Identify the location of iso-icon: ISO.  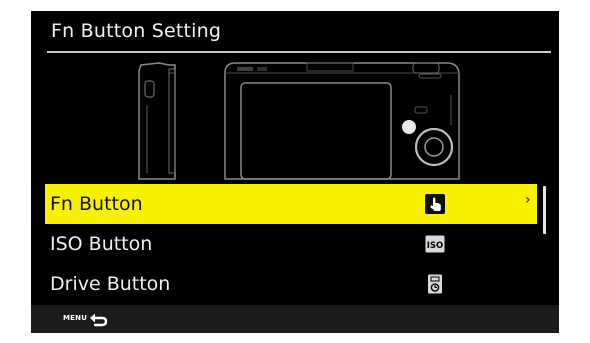
(435, 244).